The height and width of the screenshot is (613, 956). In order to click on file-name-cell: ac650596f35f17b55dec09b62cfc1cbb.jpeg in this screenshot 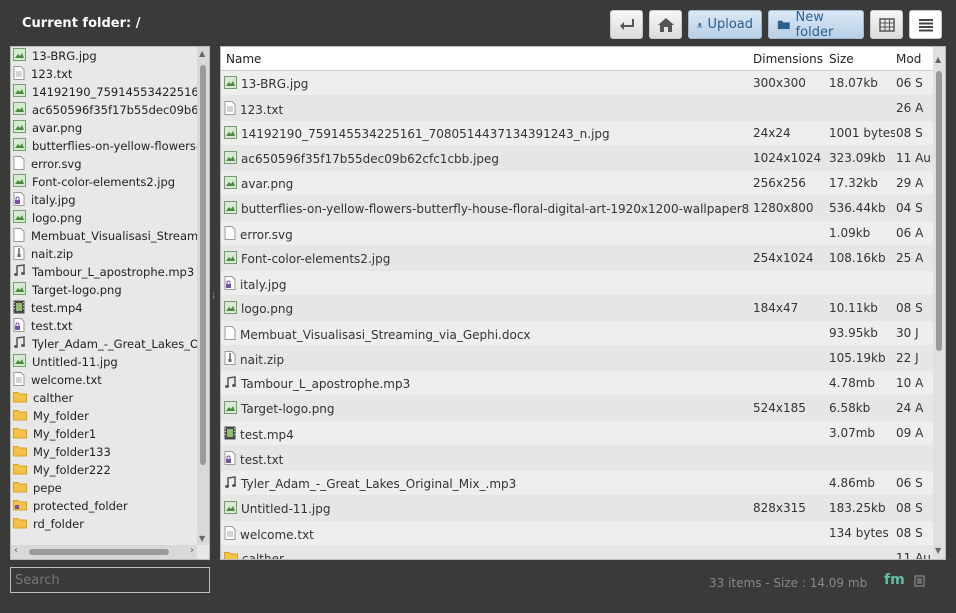, I will do `click(486, 159)`.